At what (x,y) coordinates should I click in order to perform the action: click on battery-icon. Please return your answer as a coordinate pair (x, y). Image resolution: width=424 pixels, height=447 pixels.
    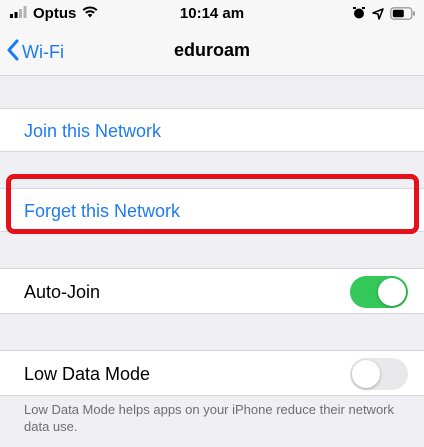
    Looking at the image, I should click on (403, 15).